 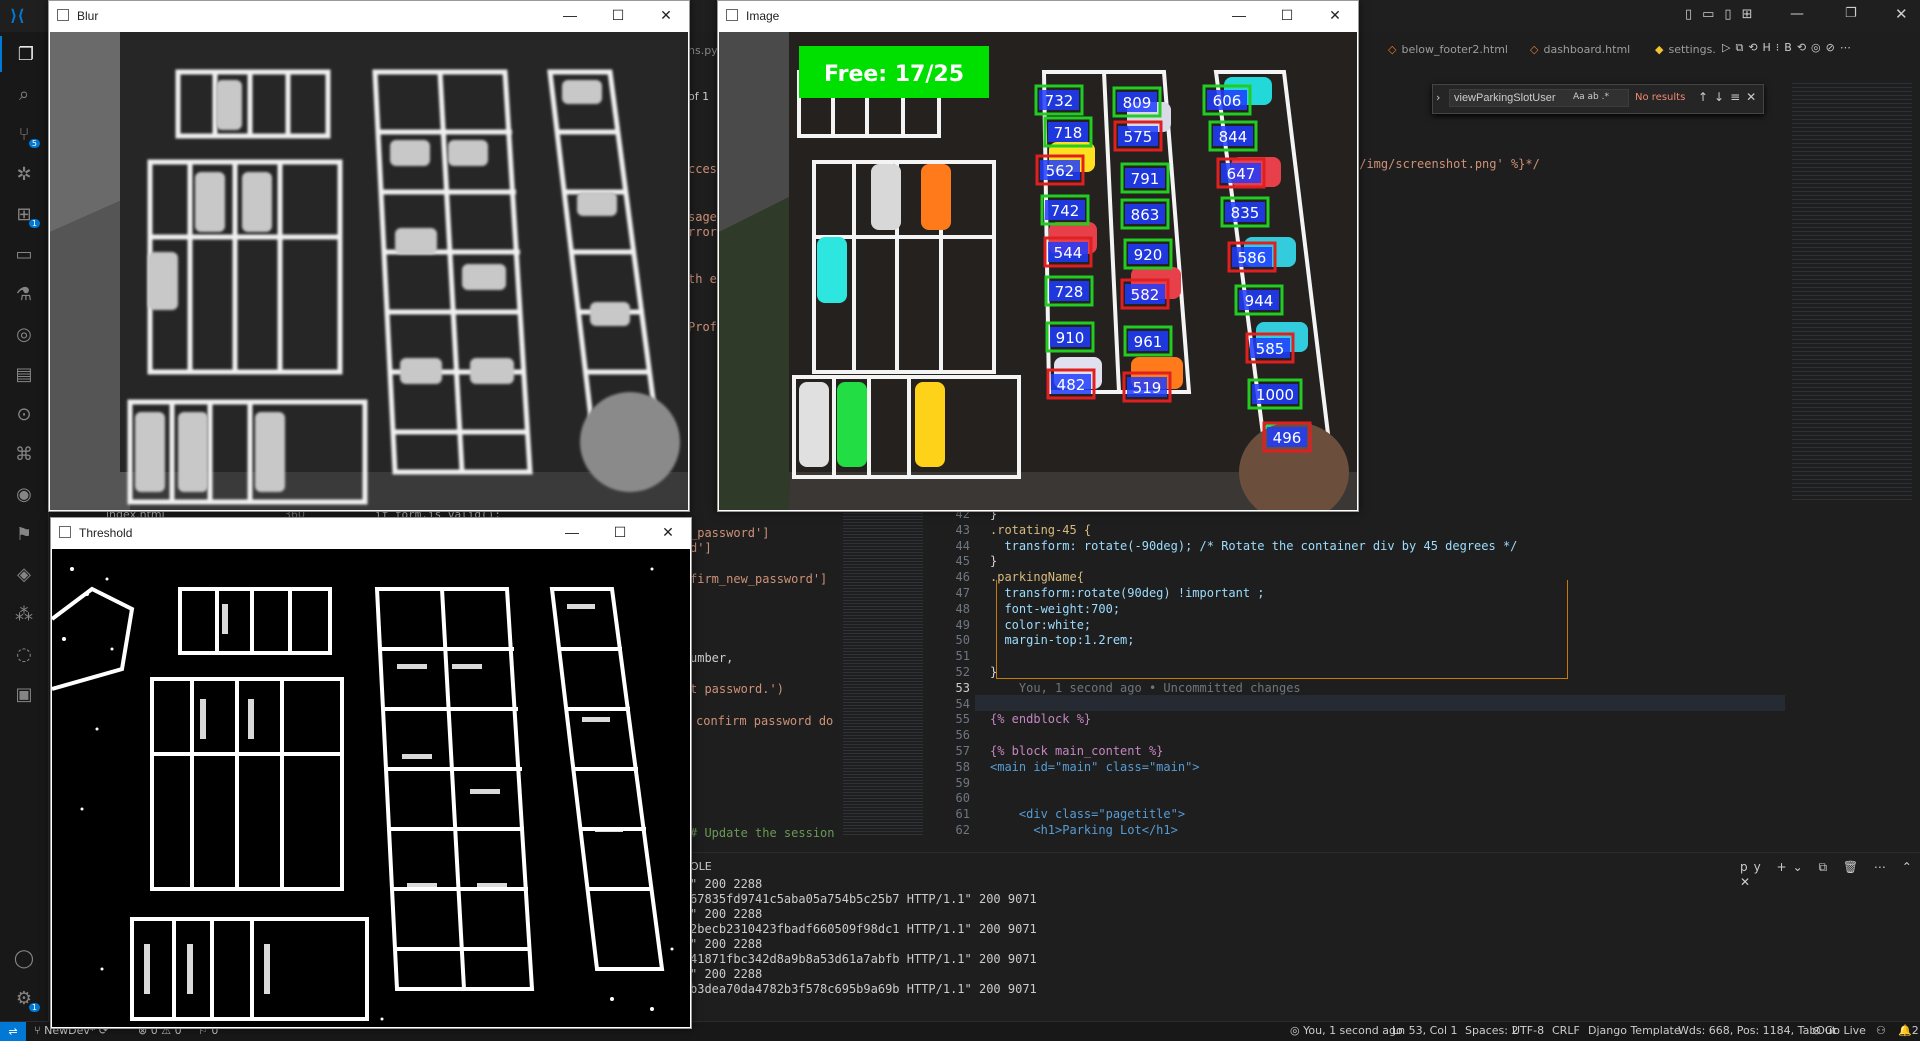 What do you see at coordinates (24, 494) in the screenshot?
I see `json-icon: ◉` at bounding box center [24, 494].